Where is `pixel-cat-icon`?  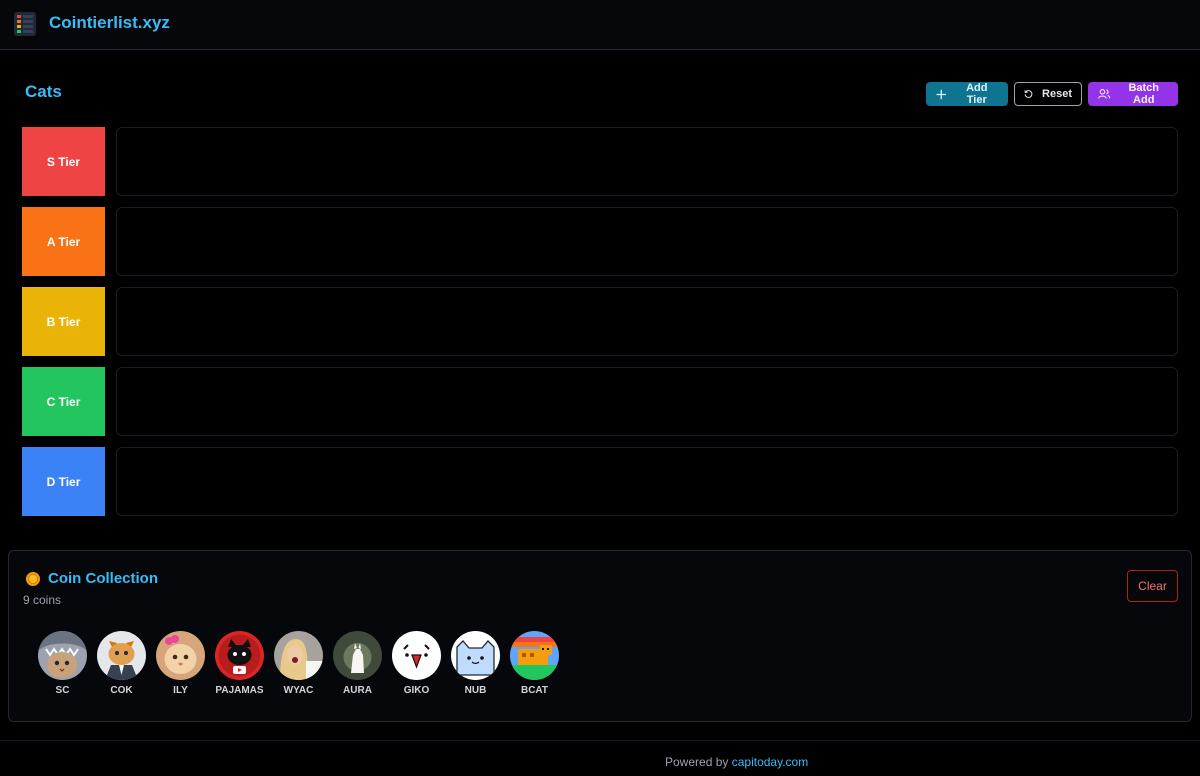 pixel-cat-icon is located at coordinates (534, 655).